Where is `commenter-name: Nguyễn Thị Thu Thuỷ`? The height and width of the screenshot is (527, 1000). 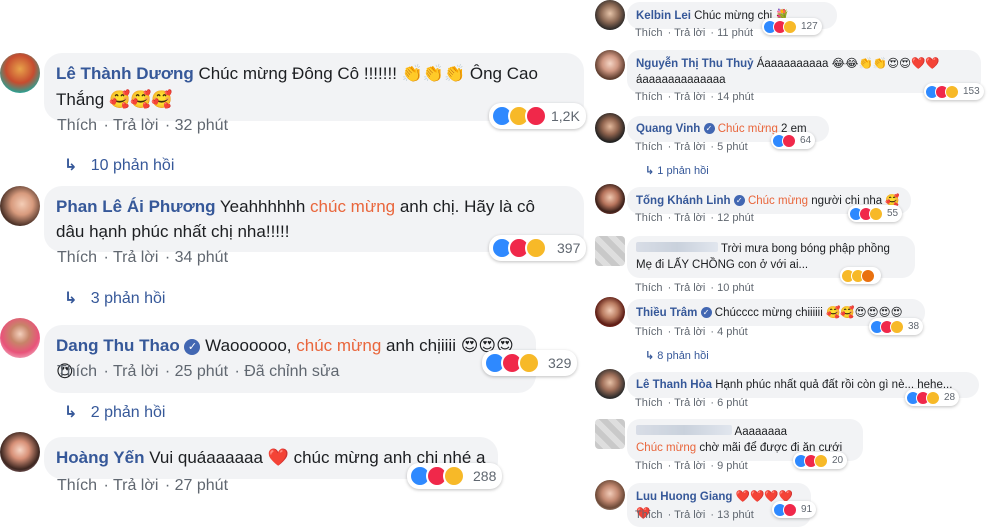 commenter-name: Nguyễn Thị Thu Thuỷ is located at coordinates (695, 64).